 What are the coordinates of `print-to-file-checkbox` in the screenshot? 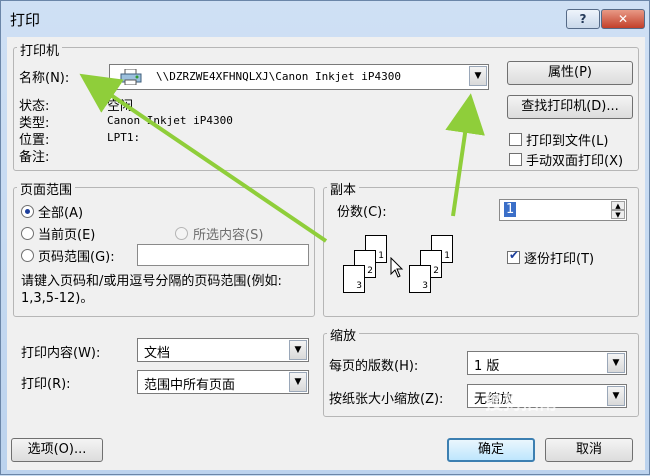 It's located at (515, 139).